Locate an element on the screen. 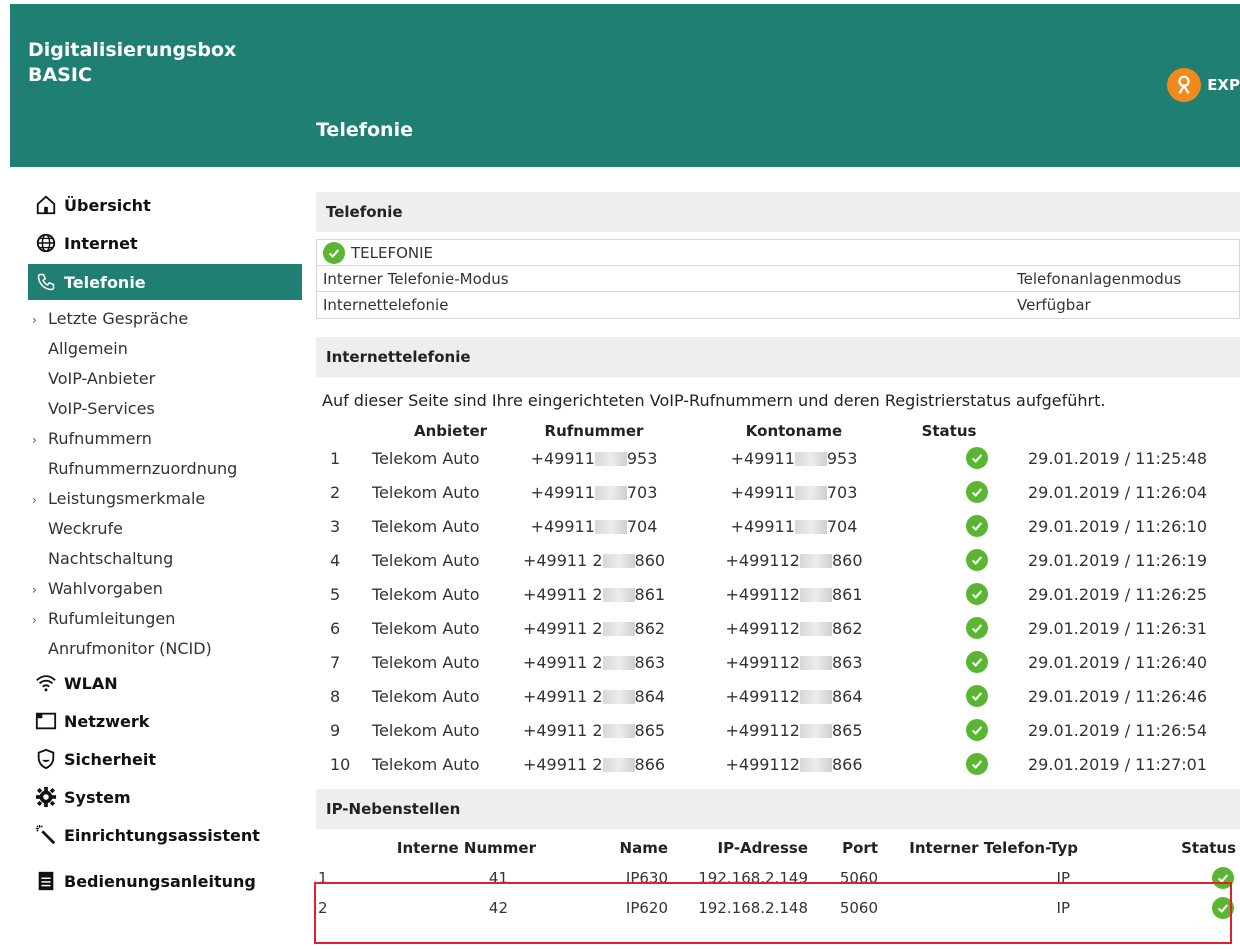 The width and height of the screenshot is (1240, 950). row-index: 4 is located at coordinates (335, 560).